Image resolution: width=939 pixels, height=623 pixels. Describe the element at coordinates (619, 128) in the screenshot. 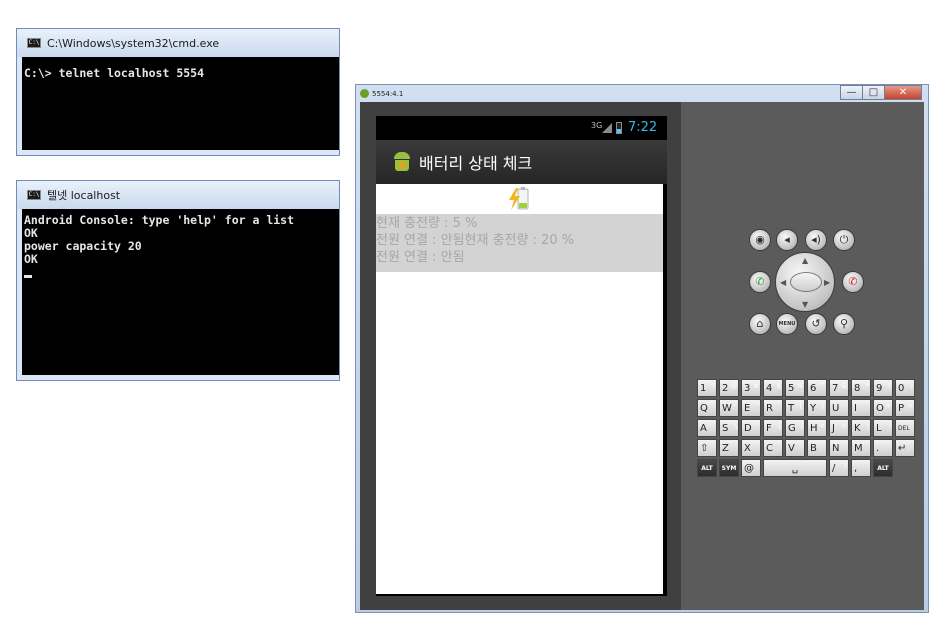

I see `battery-icon` at that location.